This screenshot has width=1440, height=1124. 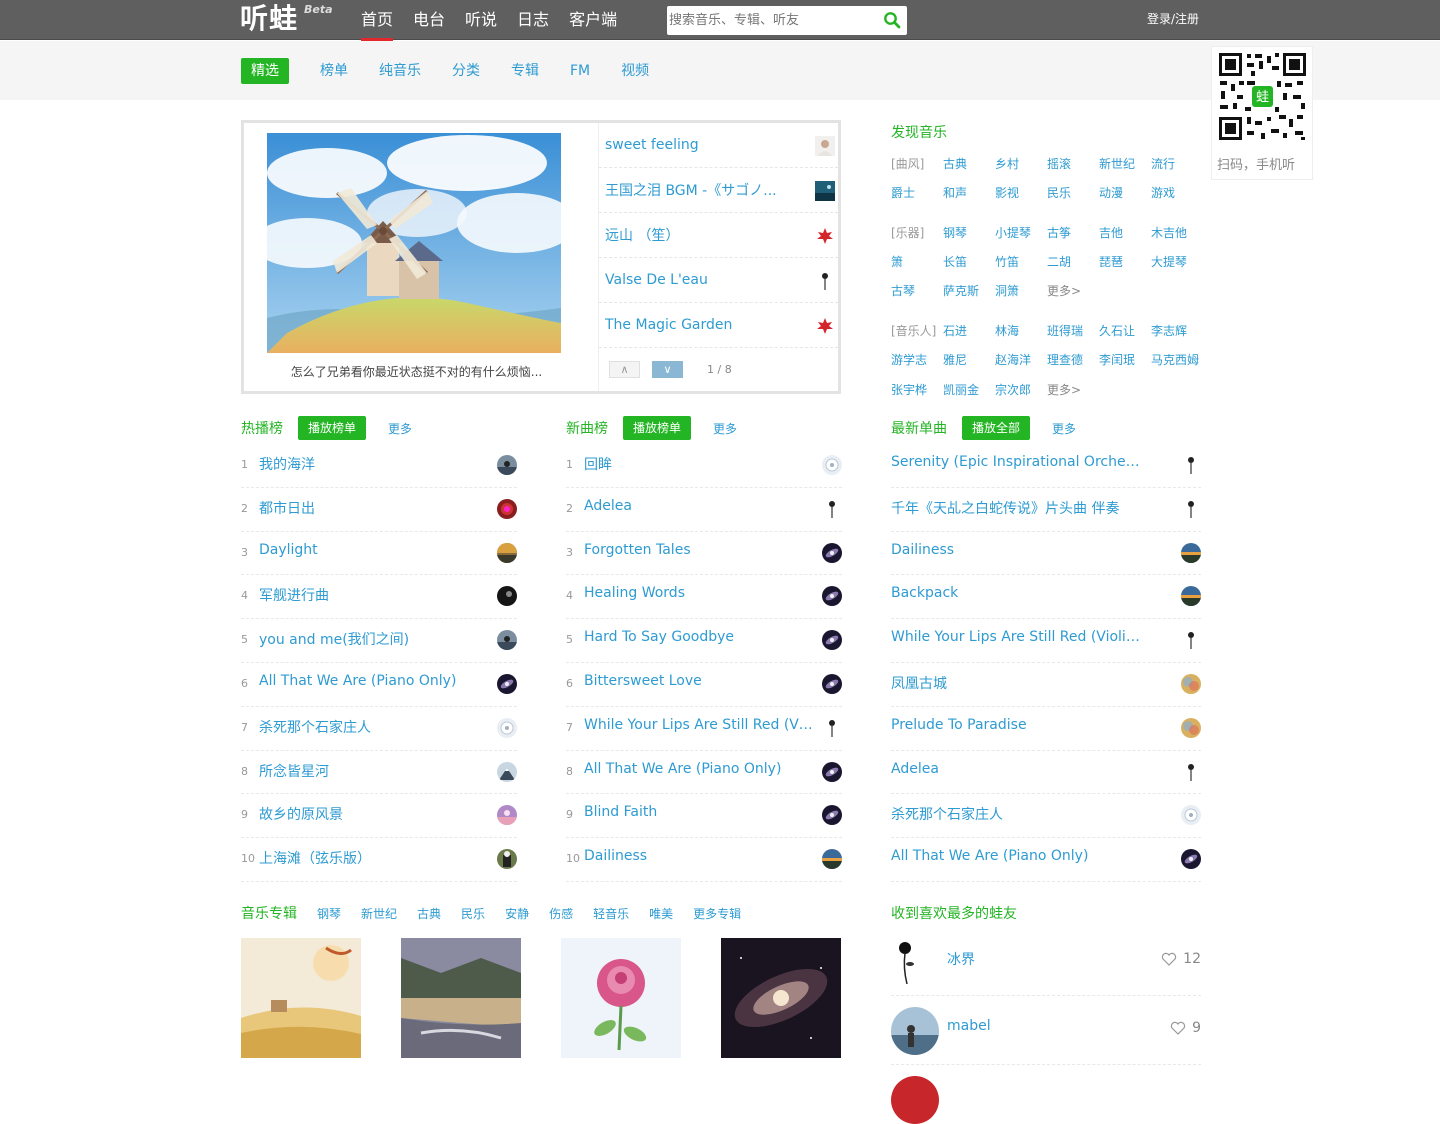 What do you see at coordinates (379, 729) in the screenshot?
I see `list-item: 7 杀死那个石家庄人` at bounding box center [379, 729].